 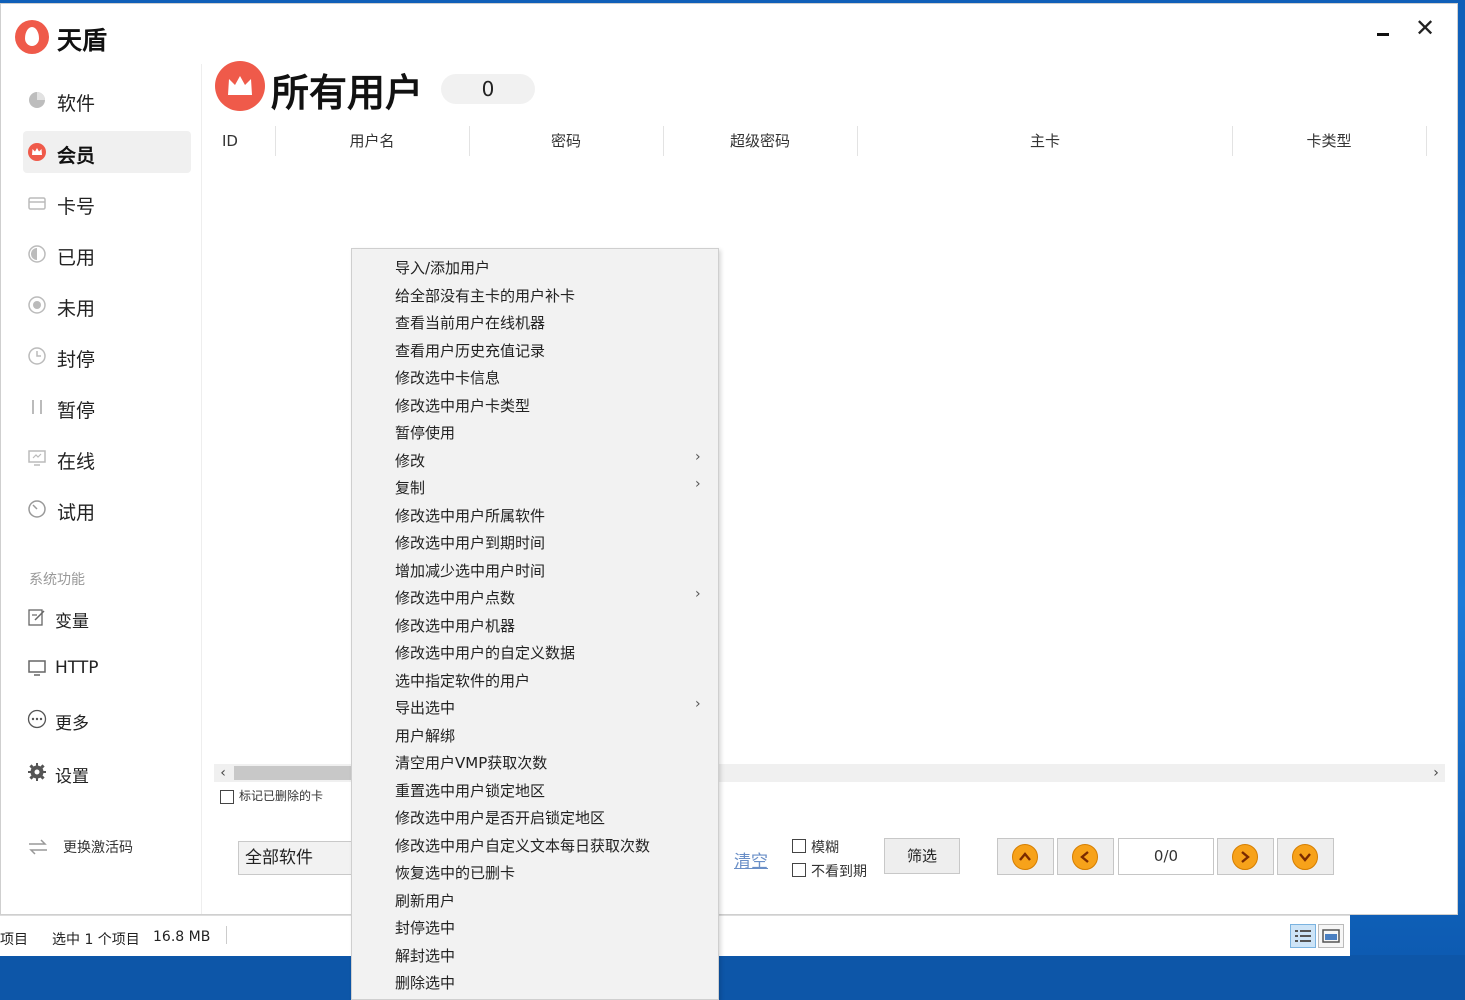 What do you see at coordinates (535, 486) in the screenshot?
I see `context-menu-item: 复制 ›` at bounding box center [535, 486].